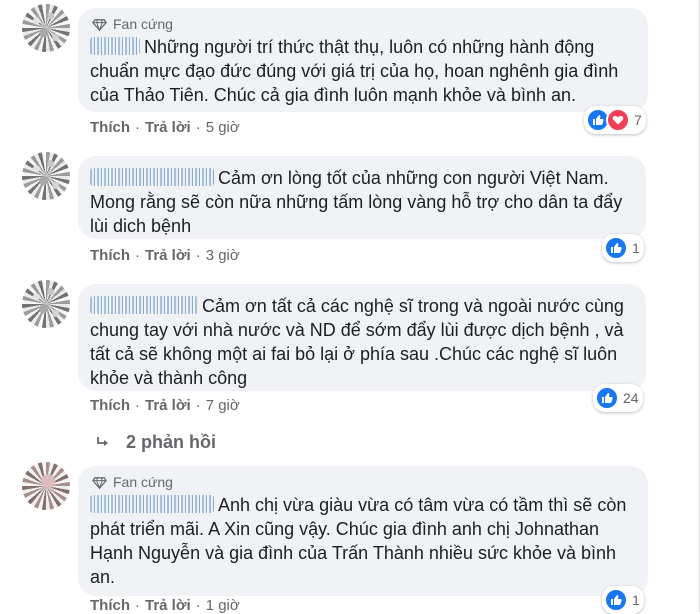 The height and width of the screenshot is (614, 700). I want to click on reply-arrow-icon, so click(102, 441).